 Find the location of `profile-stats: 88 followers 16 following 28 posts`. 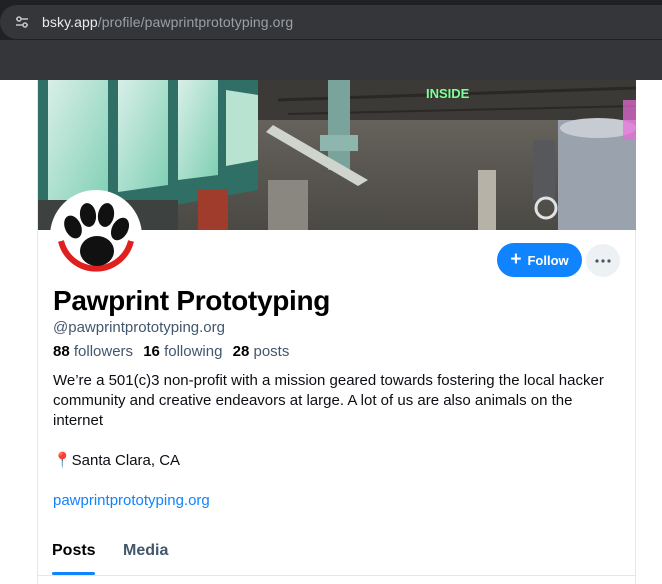

profile-stats: 88 followers 16 following 28 posts is located at coordinates (174, 351).